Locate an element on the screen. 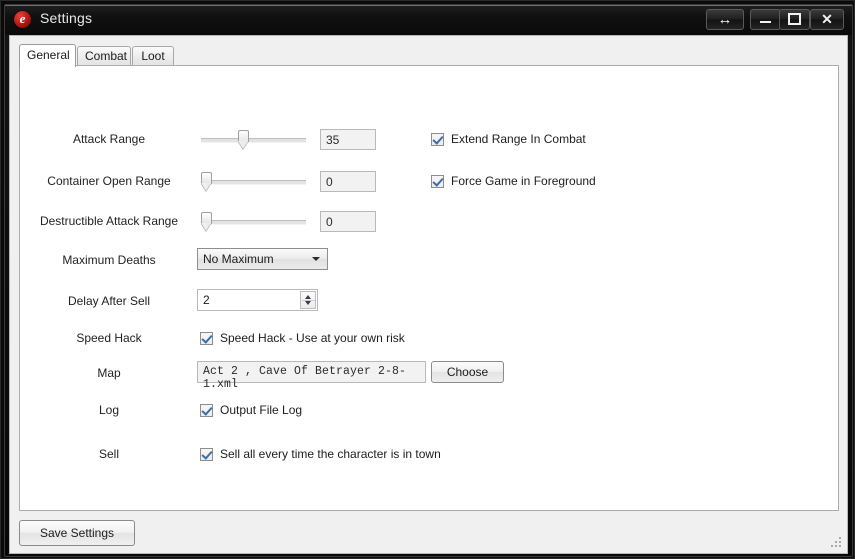 This screenshot has width=855, height=559. minimize-button is located at coordinates (765, 19).